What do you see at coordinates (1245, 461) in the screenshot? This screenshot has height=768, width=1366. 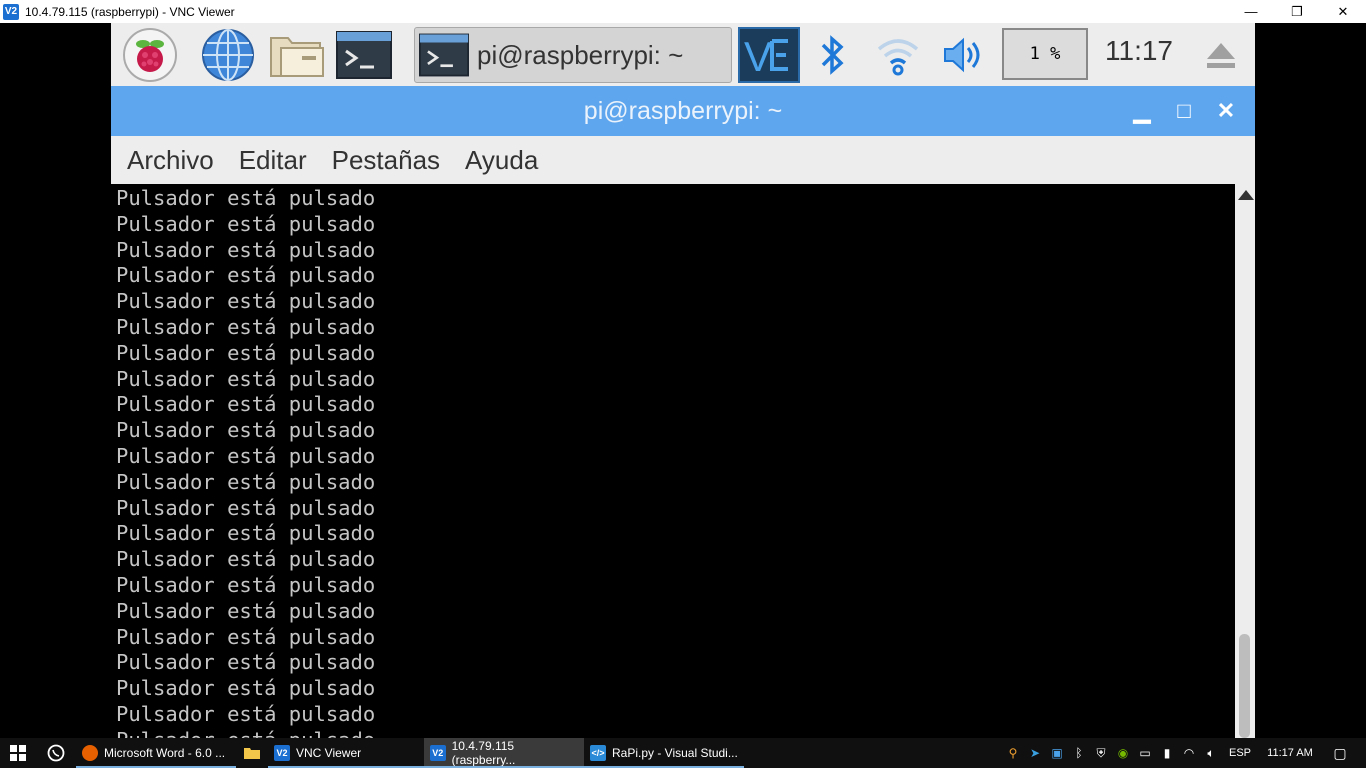 I see `terminal-scrollbar` at bounding box center [1245, 461].